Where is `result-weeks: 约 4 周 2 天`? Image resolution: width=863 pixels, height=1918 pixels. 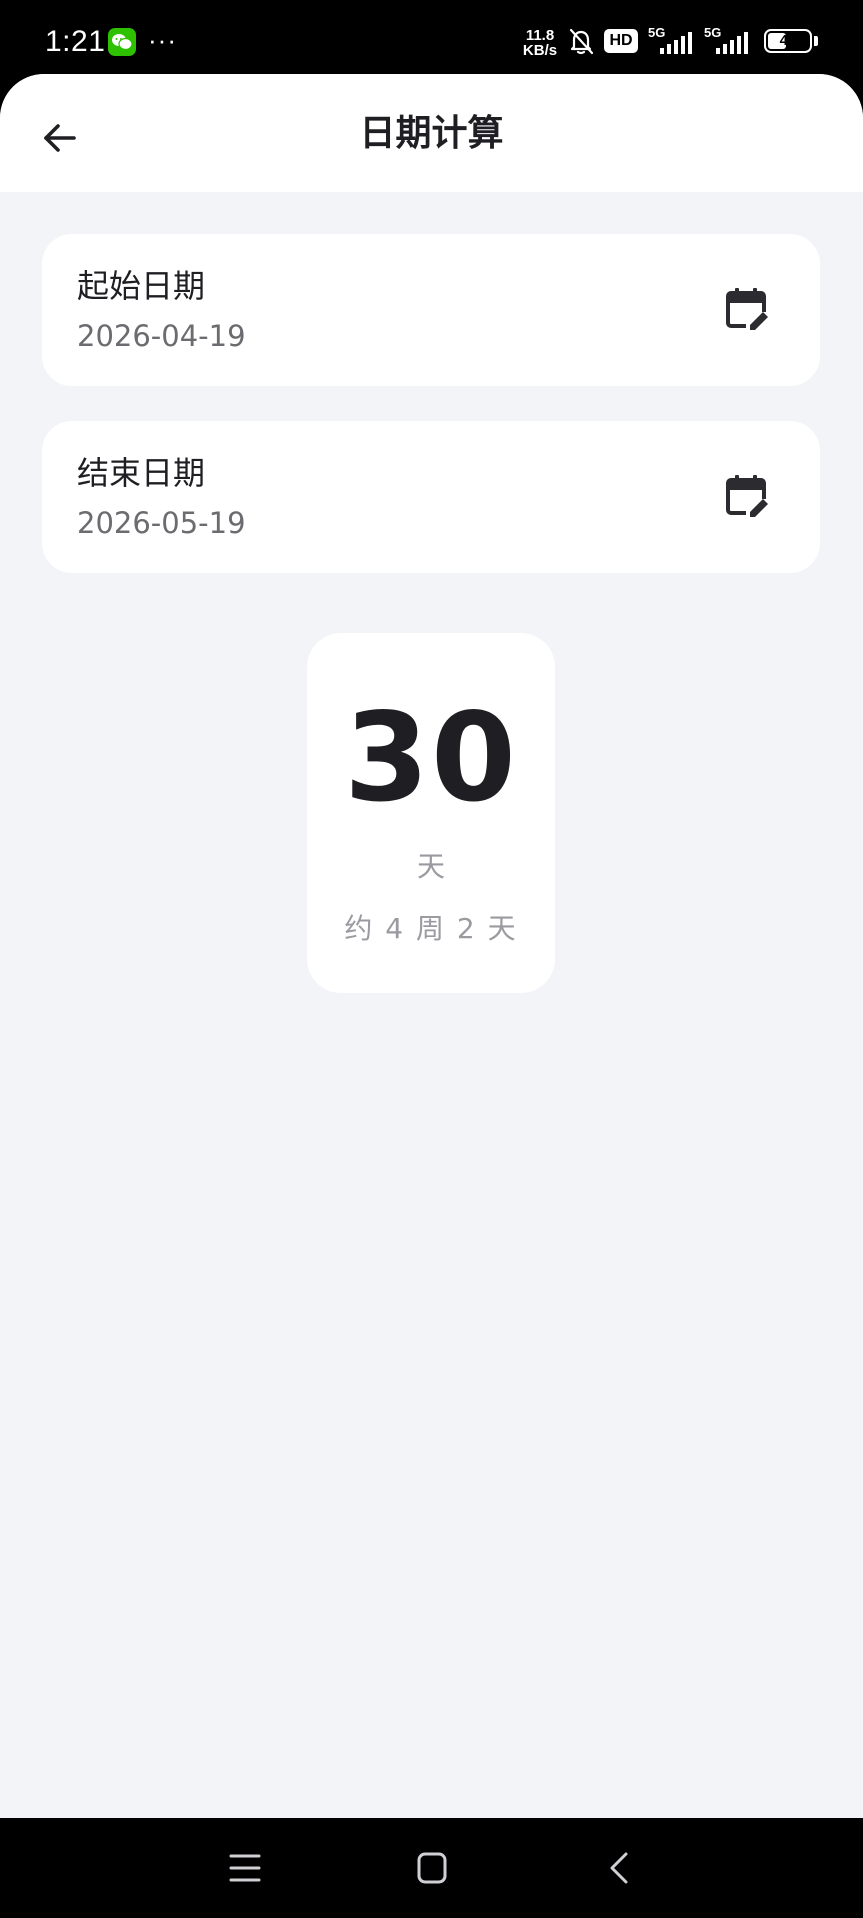
result-weeks: 约 4 周 2 天 is located at coordinates (431, 928).